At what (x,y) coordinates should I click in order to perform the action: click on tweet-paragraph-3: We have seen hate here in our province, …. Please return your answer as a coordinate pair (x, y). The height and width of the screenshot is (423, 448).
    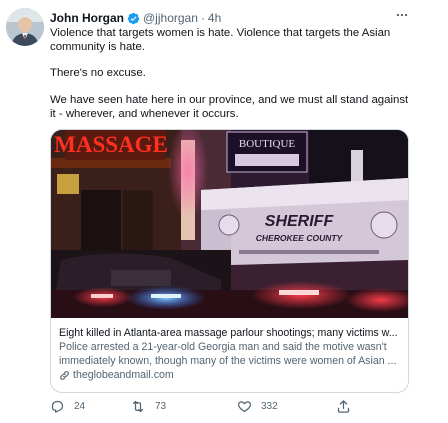
    Looking at the image, I should click on (229, 107).